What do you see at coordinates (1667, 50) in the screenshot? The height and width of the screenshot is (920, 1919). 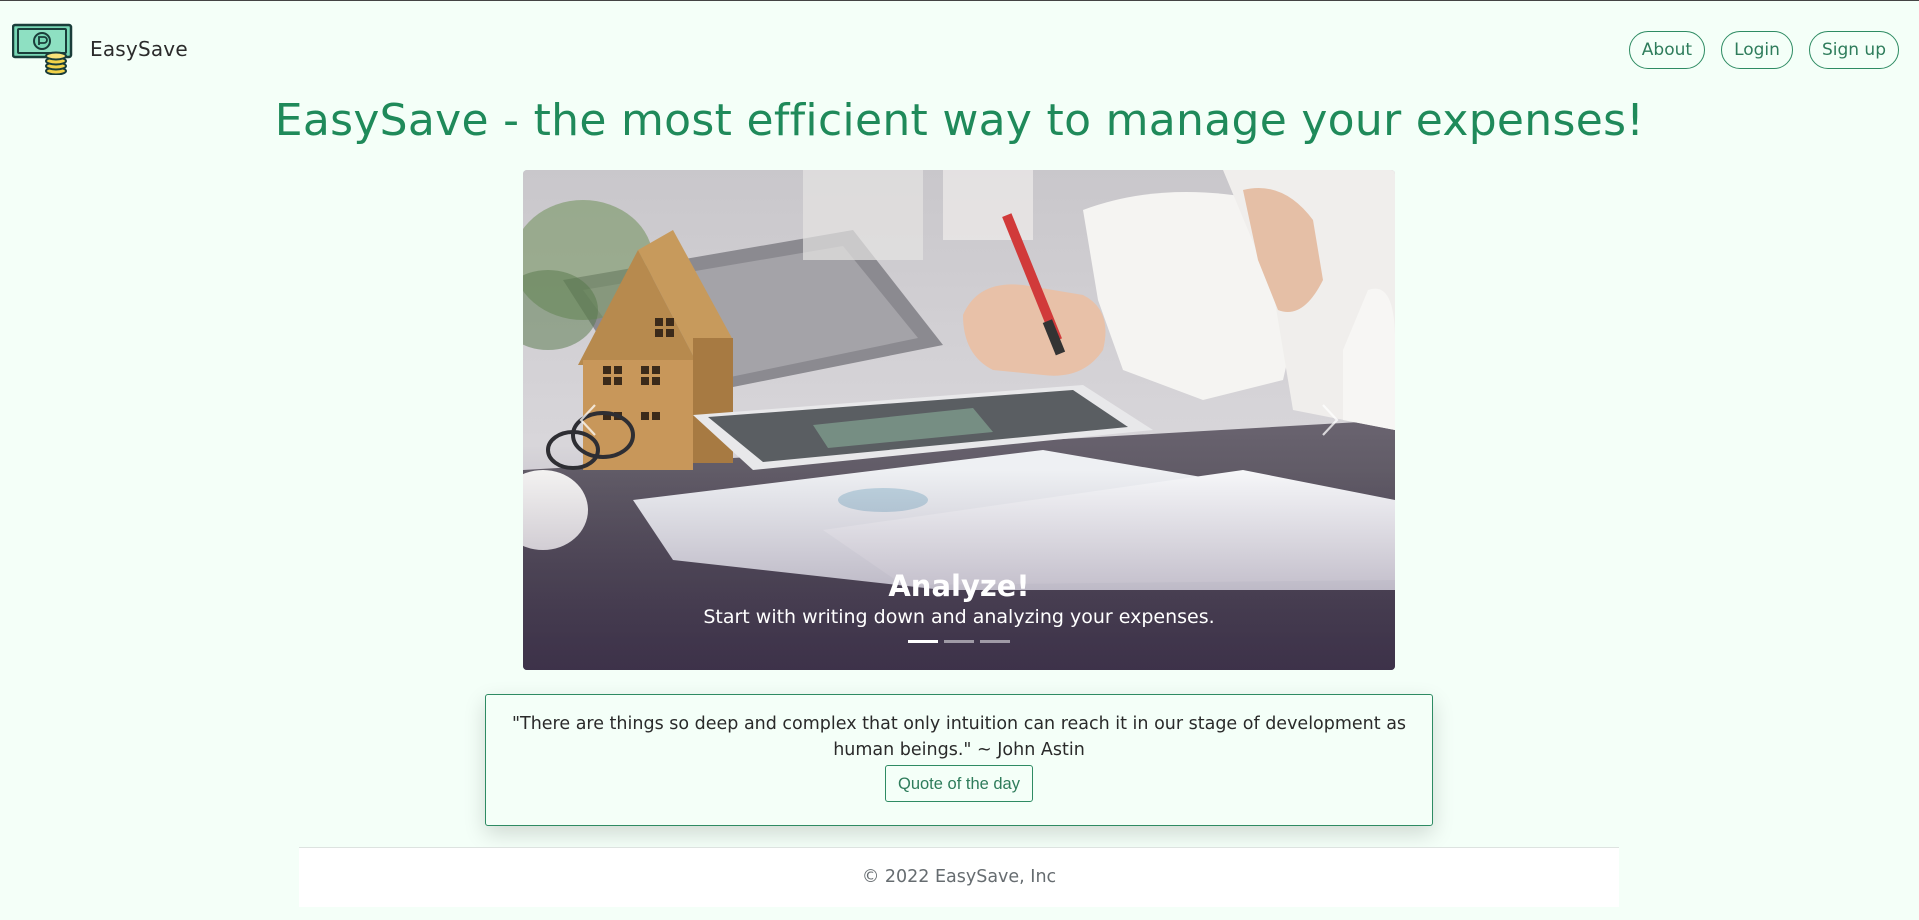 I see `nav-about-button: About` at bounding box center [1667, 50].